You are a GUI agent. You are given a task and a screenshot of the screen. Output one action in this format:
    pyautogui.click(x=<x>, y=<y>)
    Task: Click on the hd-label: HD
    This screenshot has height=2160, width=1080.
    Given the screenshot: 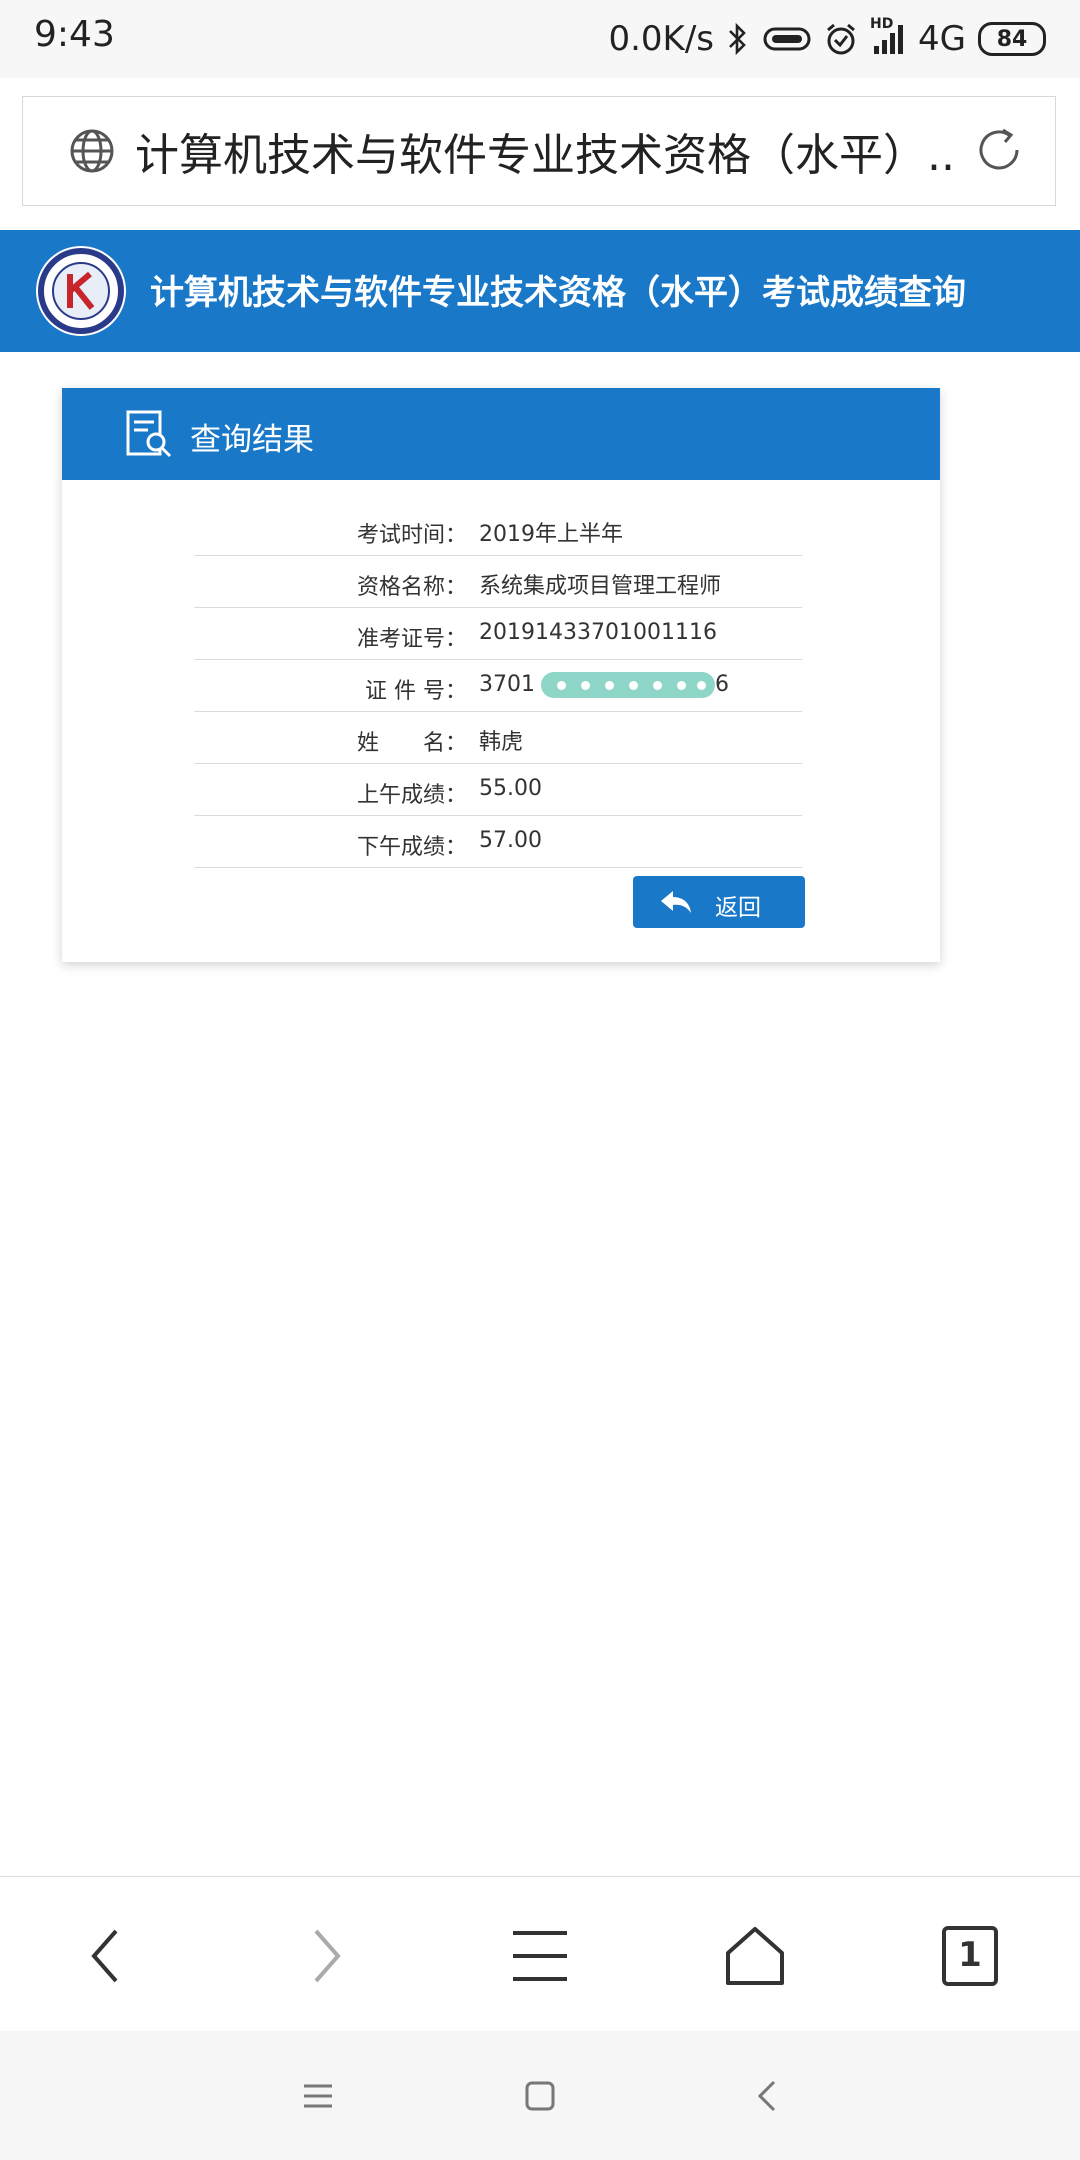 What is the action you would take?
    pyautogui.click(x=882, y=24)
    